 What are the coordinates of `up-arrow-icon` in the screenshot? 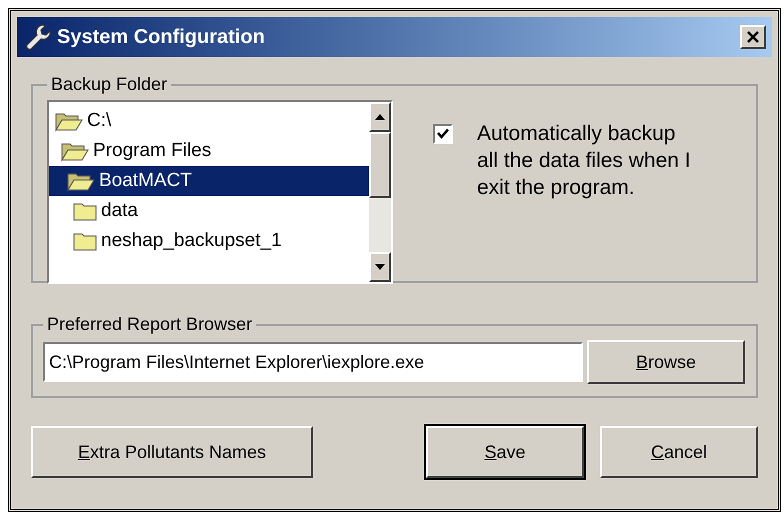 It's located at (380, 117).